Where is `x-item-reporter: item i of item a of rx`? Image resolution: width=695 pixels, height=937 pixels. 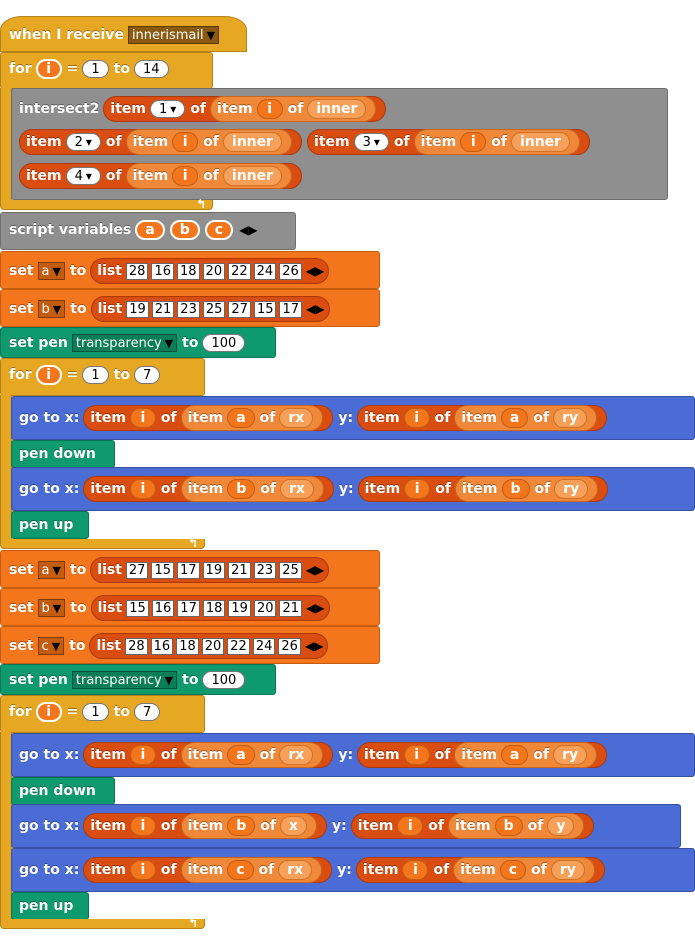 x-item-reporter: item i of item a of rx is located at coordinates (208, 418).